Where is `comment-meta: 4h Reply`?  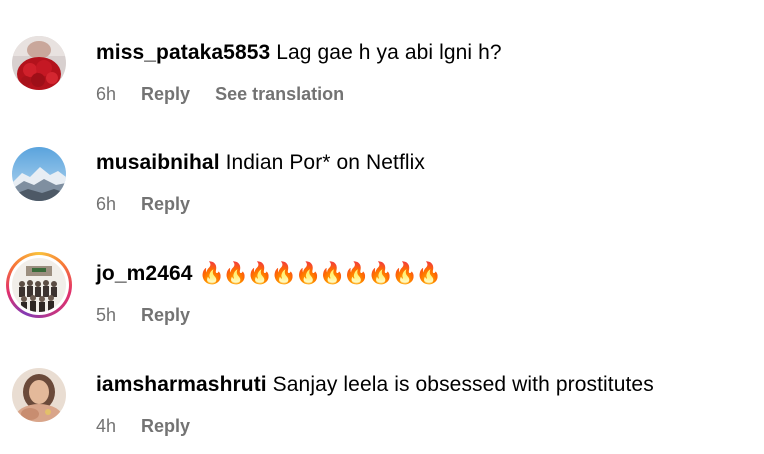
comment-meta: 4h Reply is located at coordinates (153, 426).